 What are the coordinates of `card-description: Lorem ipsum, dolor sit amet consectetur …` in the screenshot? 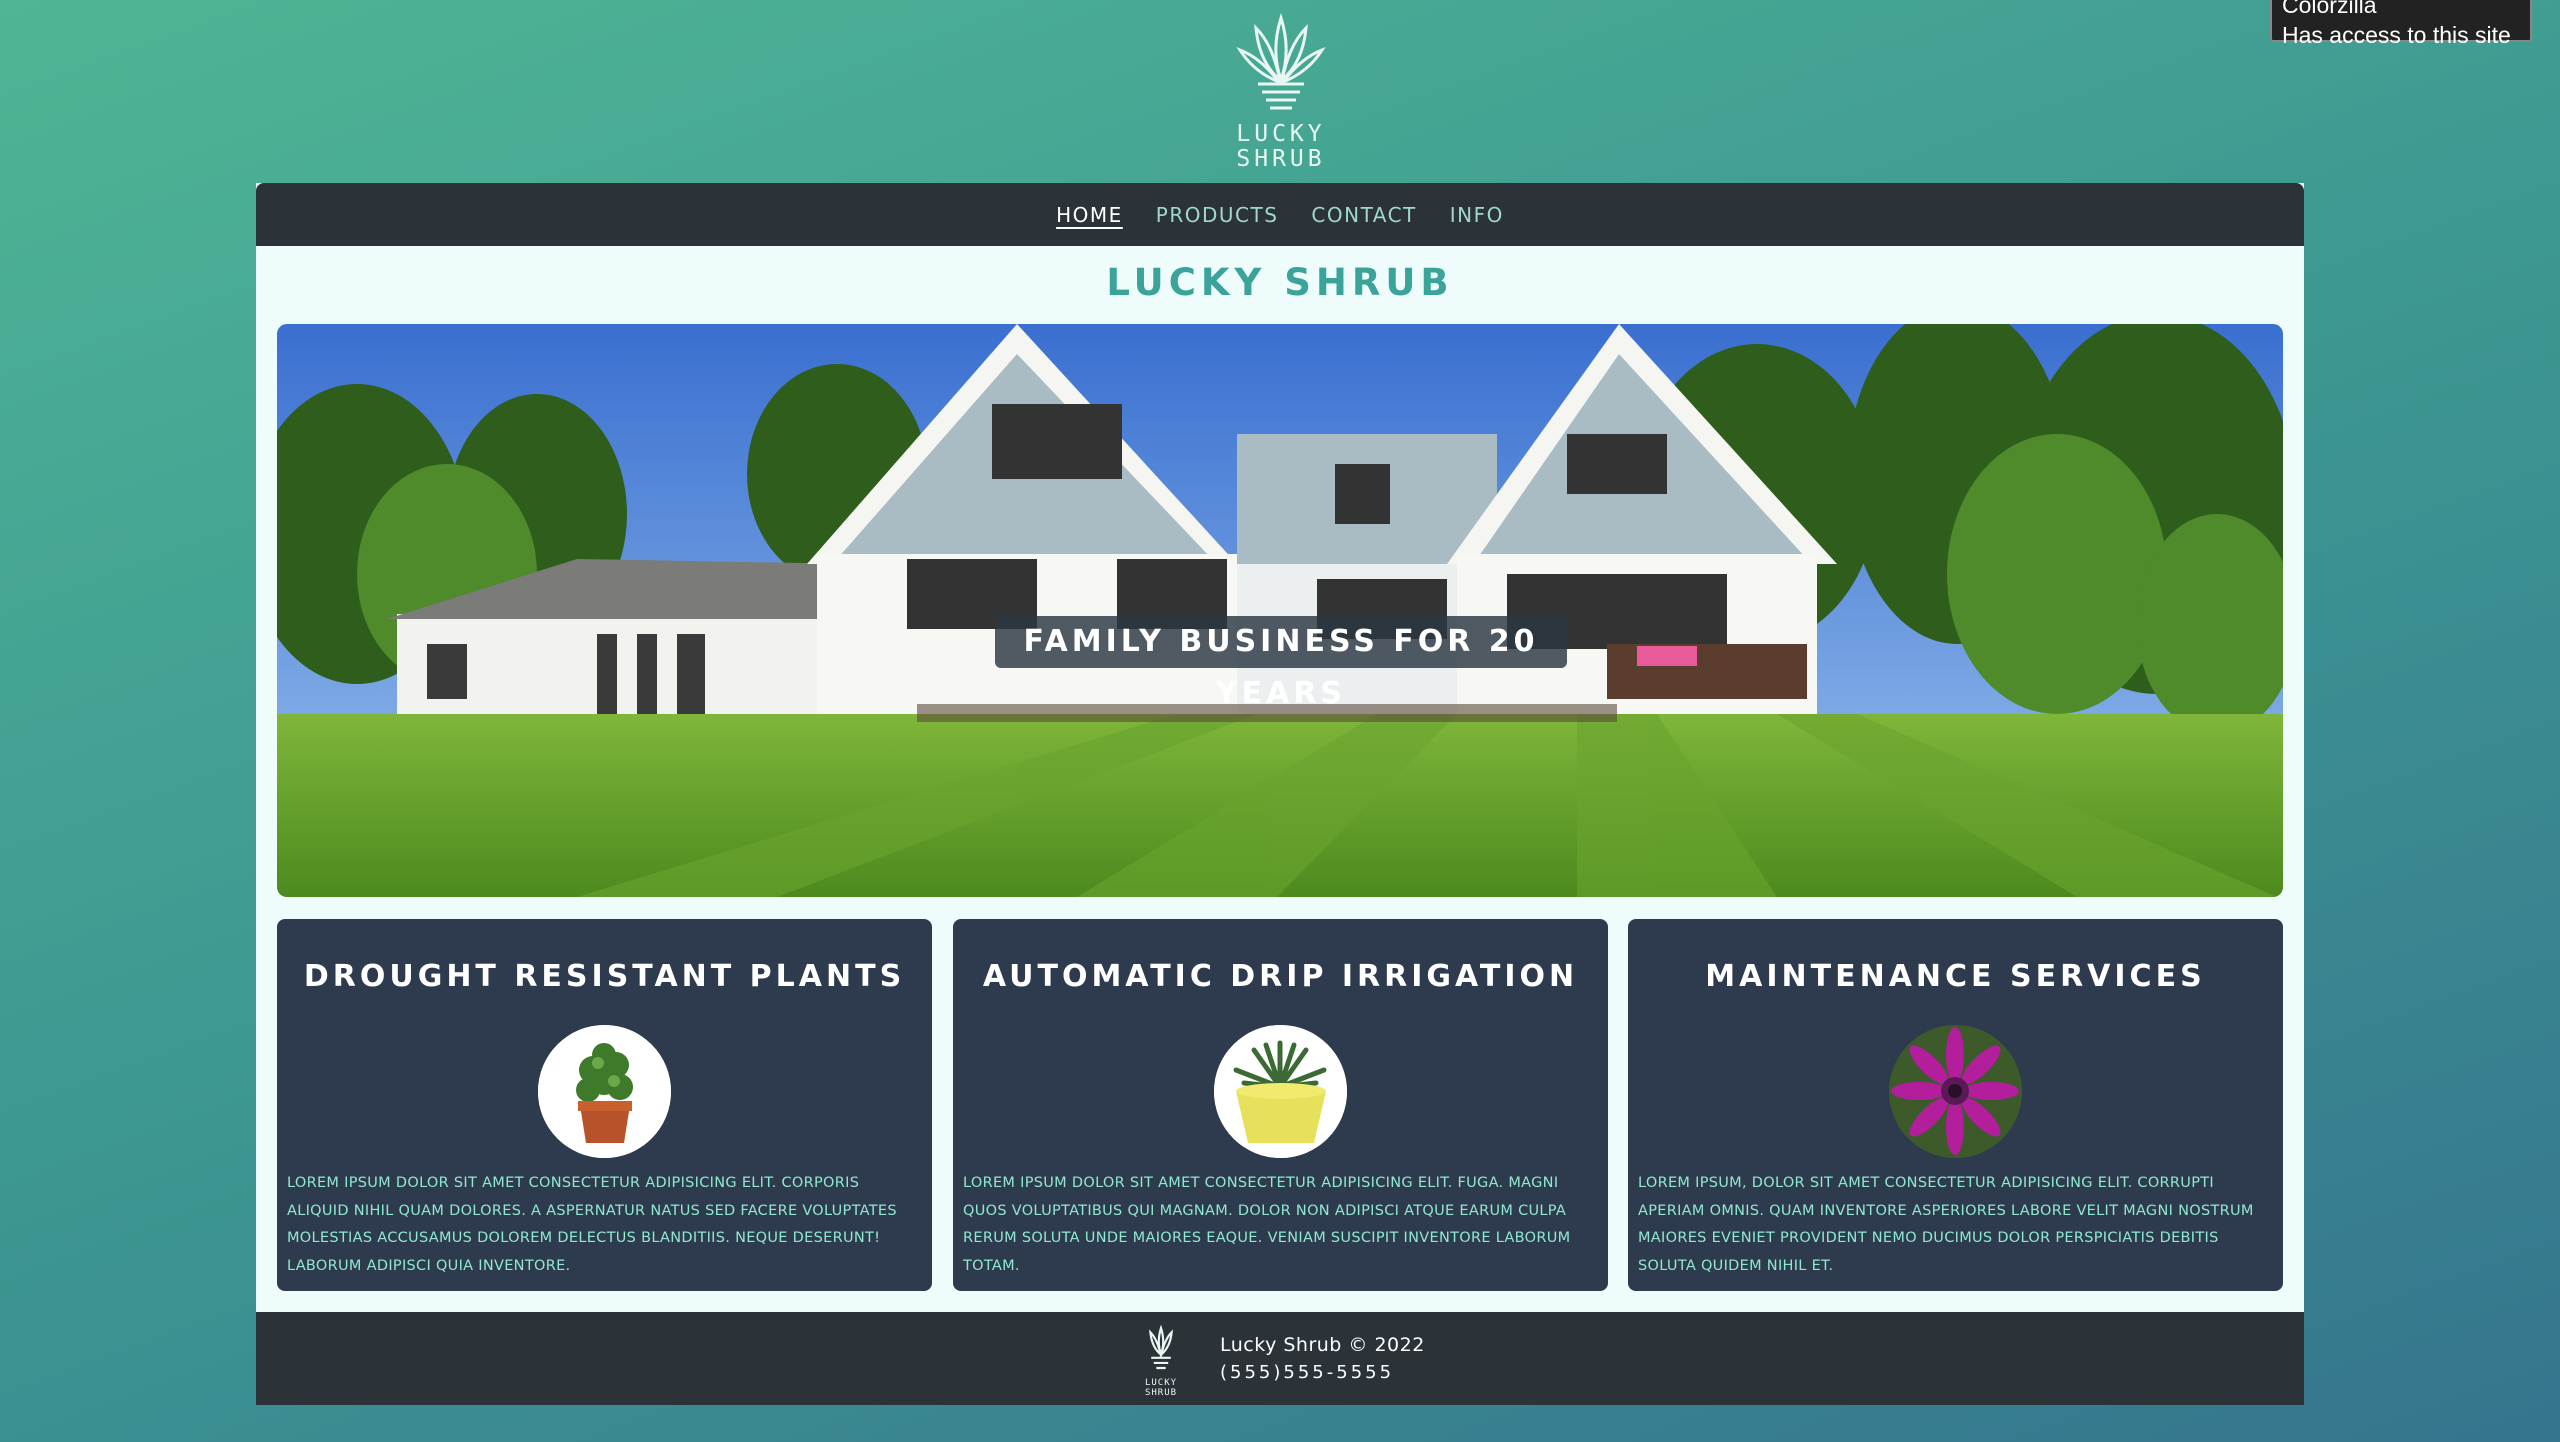 It's located at (1946, 1224).